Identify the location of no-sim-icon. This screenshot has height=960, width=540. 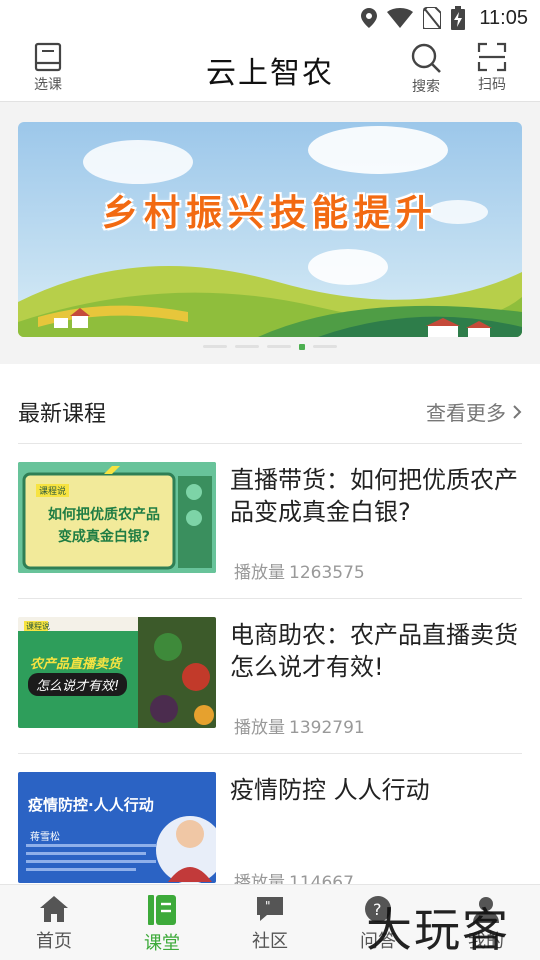
(432, 18).